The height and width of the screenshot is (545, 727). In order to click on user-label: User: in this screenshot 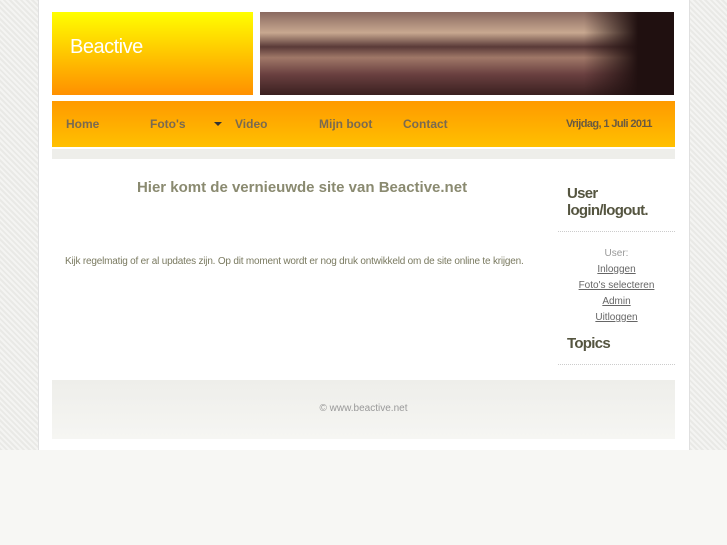, I will do `click(616, 253)`.